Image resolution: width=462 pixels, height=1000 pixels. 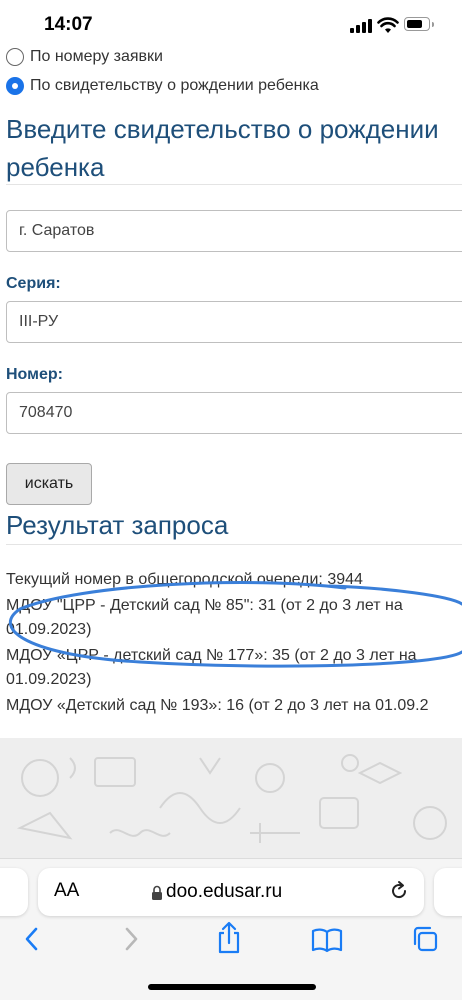 What do you see at coordinates (14, 892) in the screenshot?
I see `previous-tab-preview` at bounding box center [14, 892].